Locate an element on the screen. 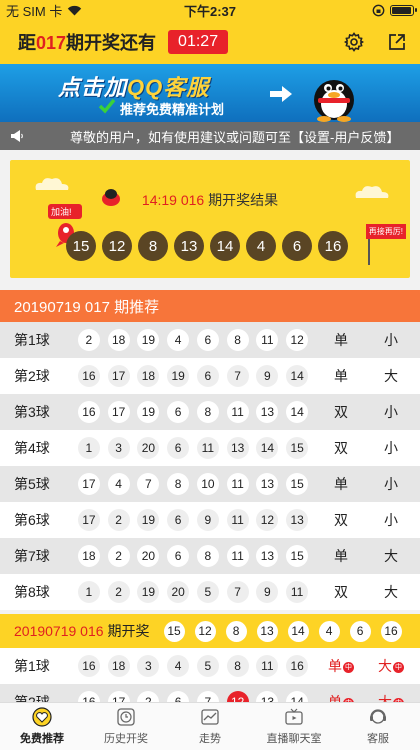  number-ball: 15 is located at coordinates (297, 484).